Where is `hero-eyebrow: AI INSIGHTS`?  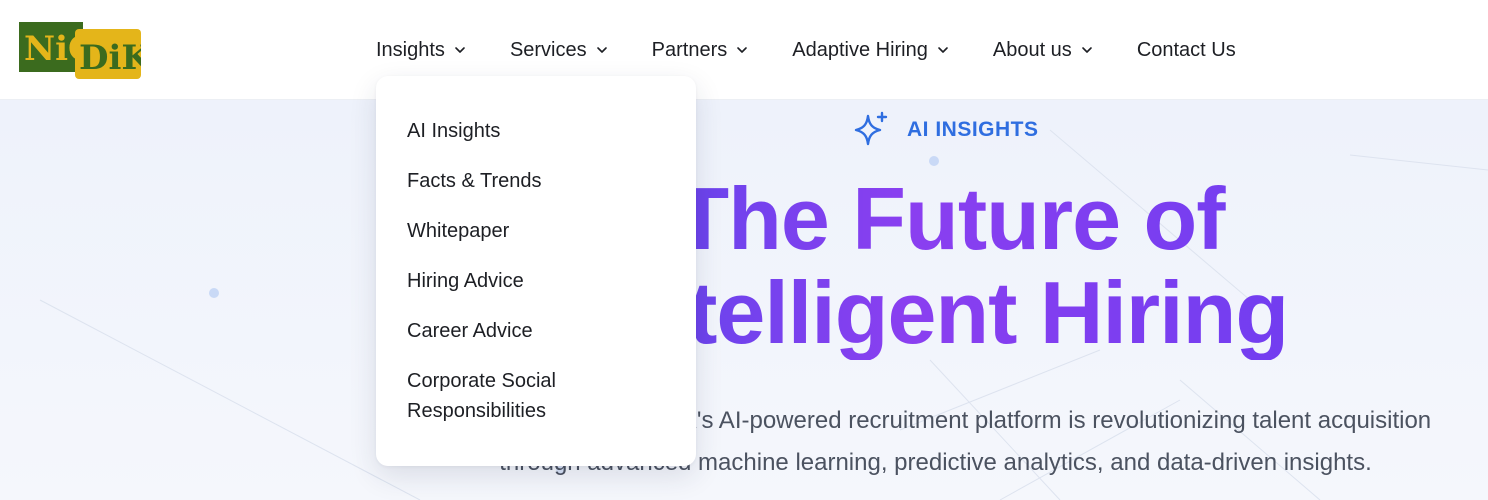 hero-eyebrow: AI INSIGHTS is located at coordinates (945, 130).